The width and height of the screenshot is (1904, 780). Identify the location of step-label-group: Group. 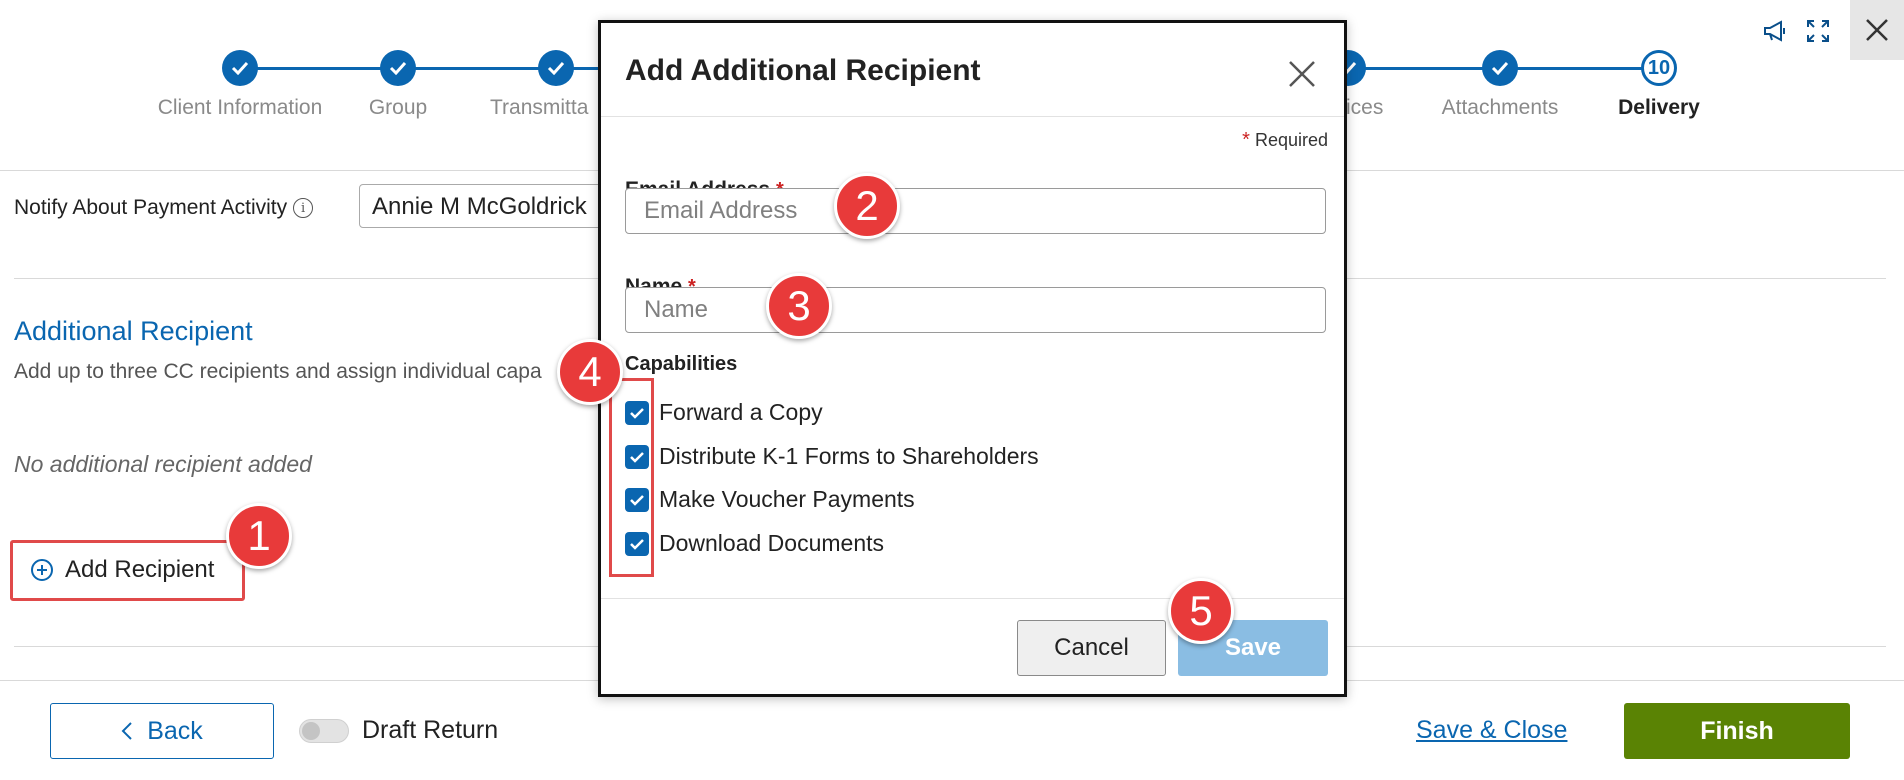
(398, 107).